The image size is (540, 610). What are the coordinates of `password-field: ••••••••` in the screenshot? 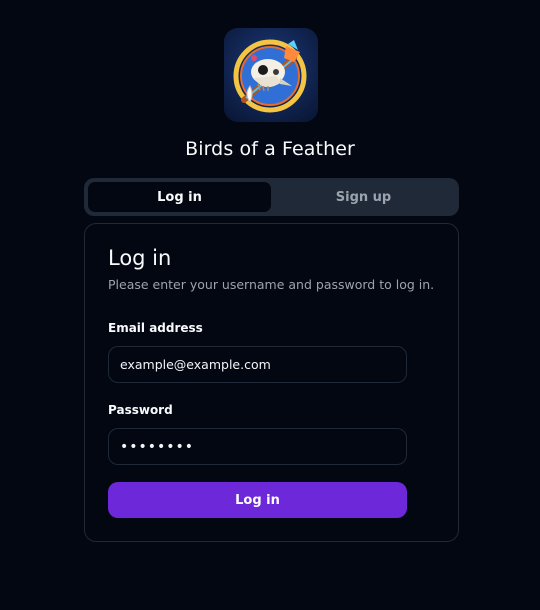 It's located at (257, 446).